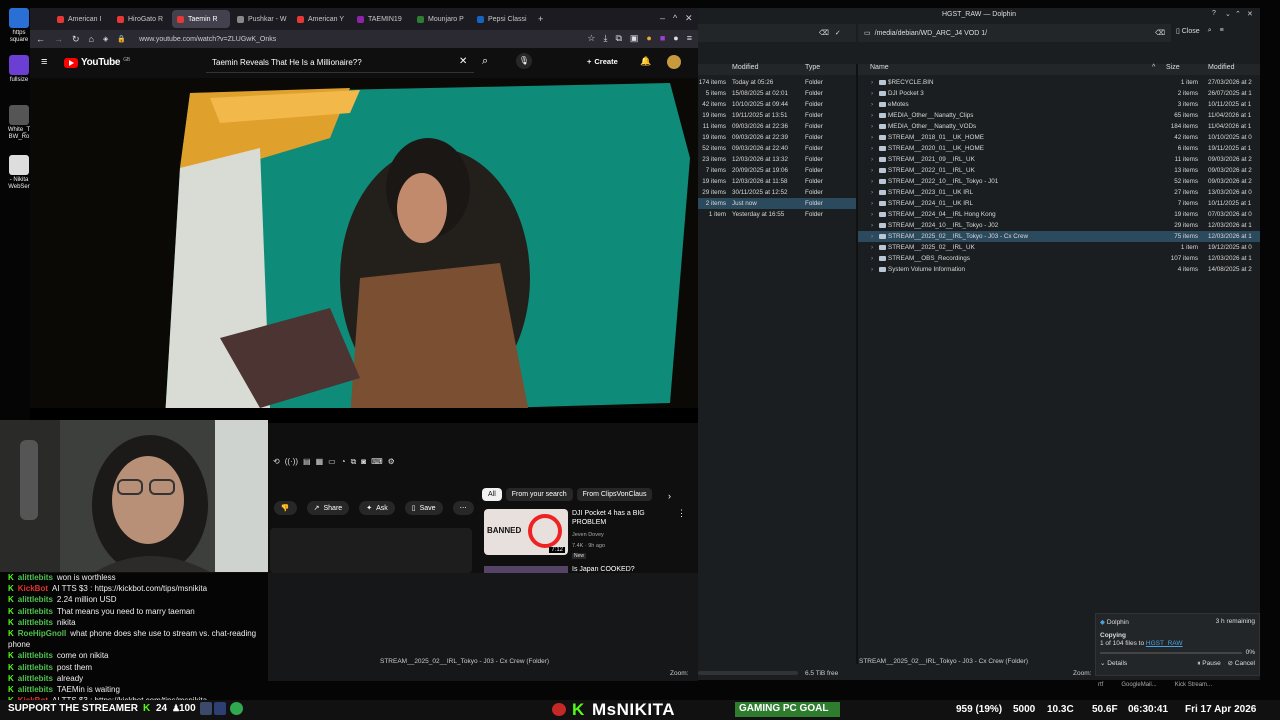 Image resolution: width=1280 pixels, height=720 pixels. What do you see at coordinates (1228, 14) in the screenshot?
I see `dolphin-minimize-icon: ⌄` at bounding box center [1228, 14].